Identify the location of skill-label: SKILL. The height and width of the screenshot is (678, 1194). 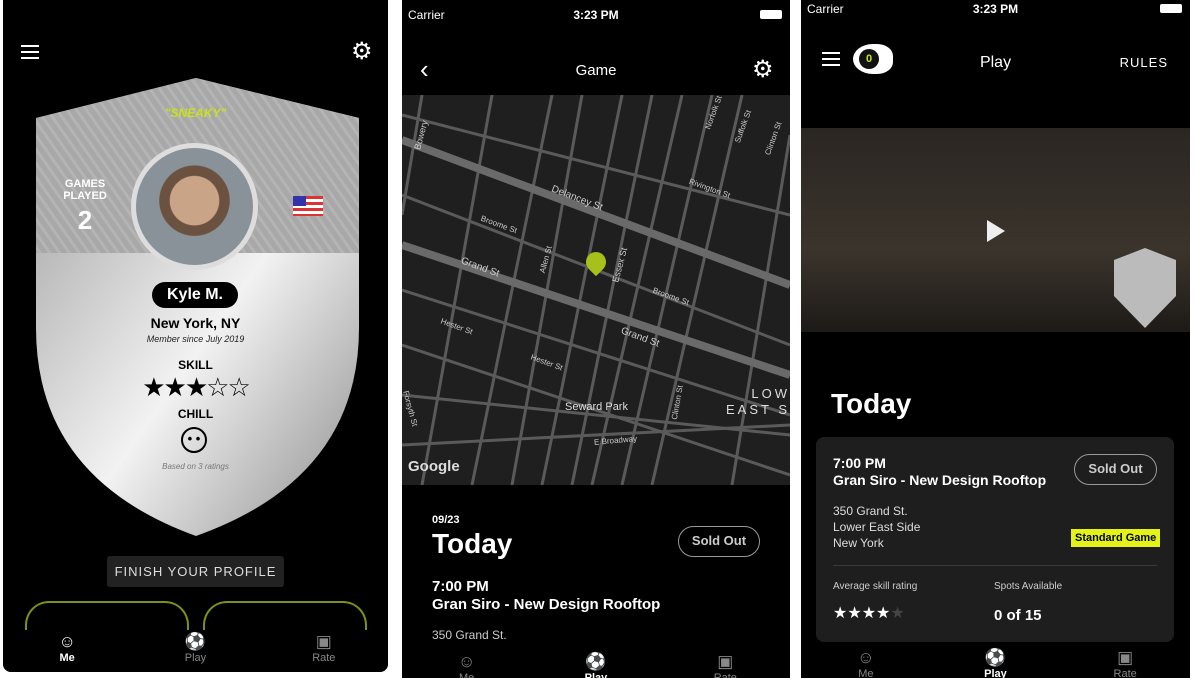
(195, 365).